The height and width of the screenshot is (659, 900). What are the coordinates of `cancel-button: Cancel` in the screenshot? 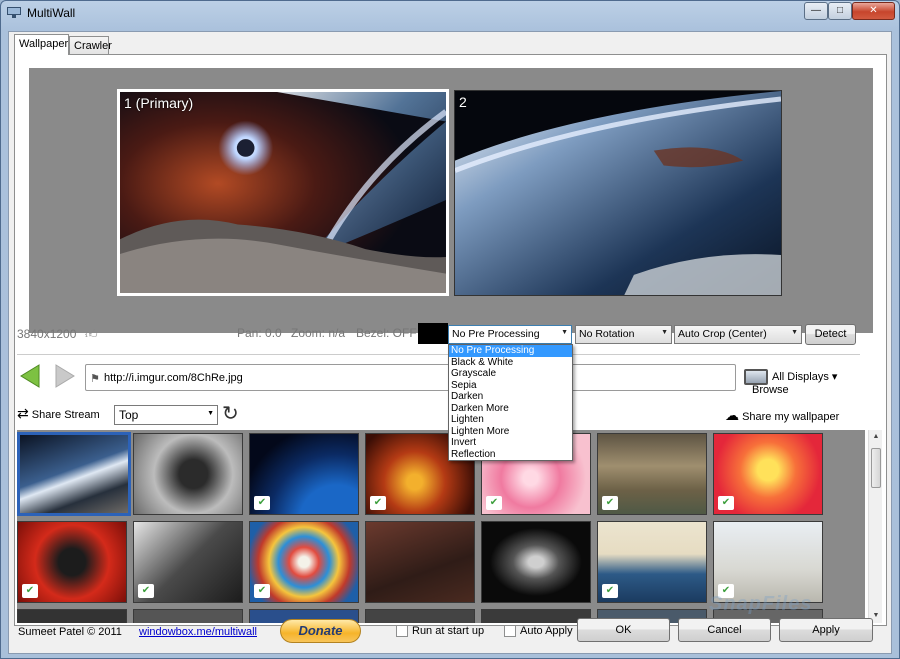 It's located at (724, 630).